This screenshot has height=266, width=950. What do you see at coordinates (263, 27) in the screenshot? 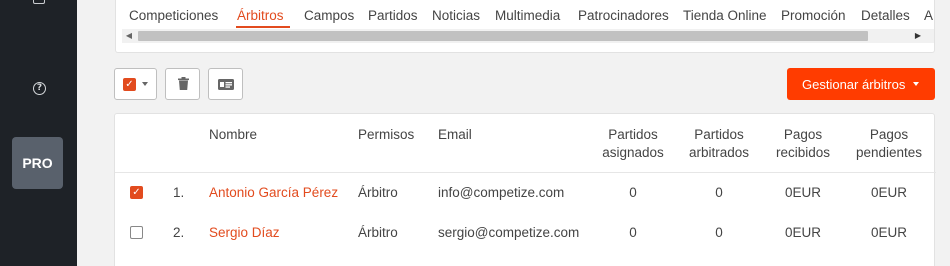
I see `active-tab-underline` at bounding box center [263, 27].